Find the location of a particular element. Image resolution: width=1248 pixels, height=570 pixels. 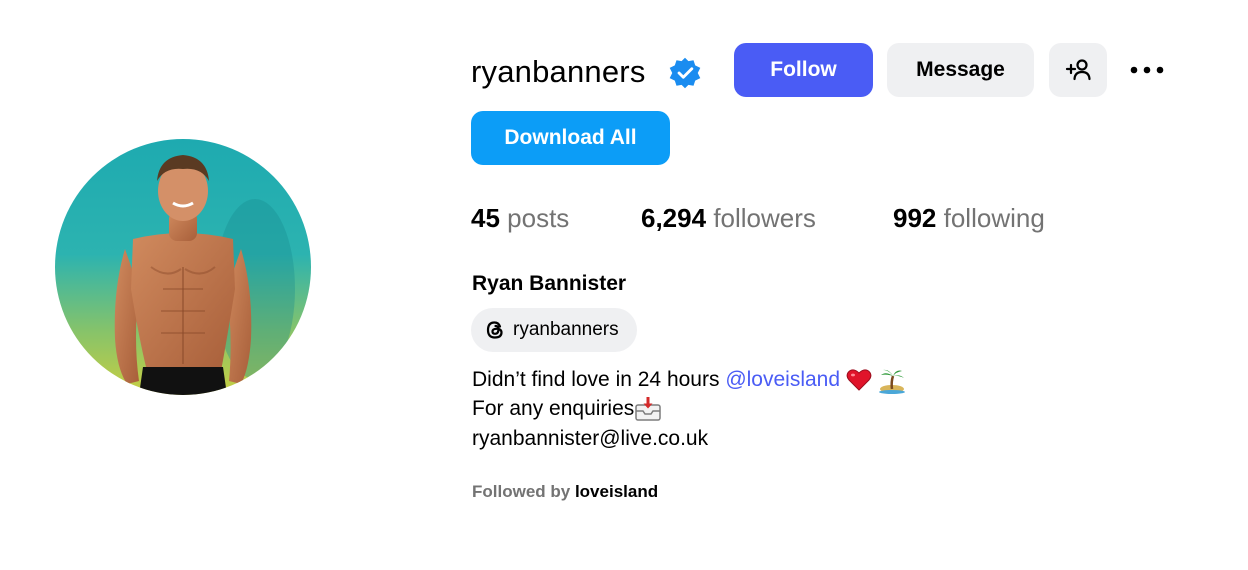

bio-text-1: Didn’t find love in 24 hours is located at coordinates (599, 379).